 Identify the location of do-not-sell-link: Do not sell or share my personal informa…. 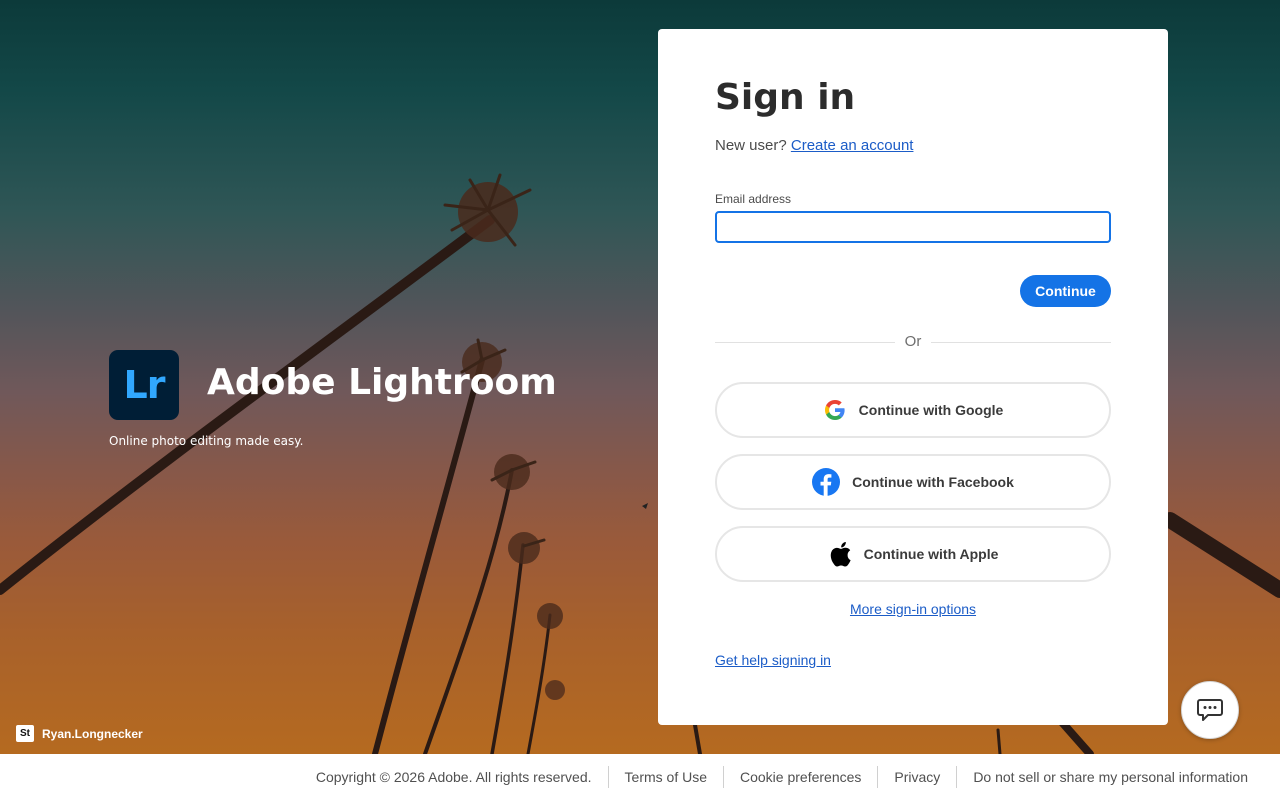
(1102, 777).